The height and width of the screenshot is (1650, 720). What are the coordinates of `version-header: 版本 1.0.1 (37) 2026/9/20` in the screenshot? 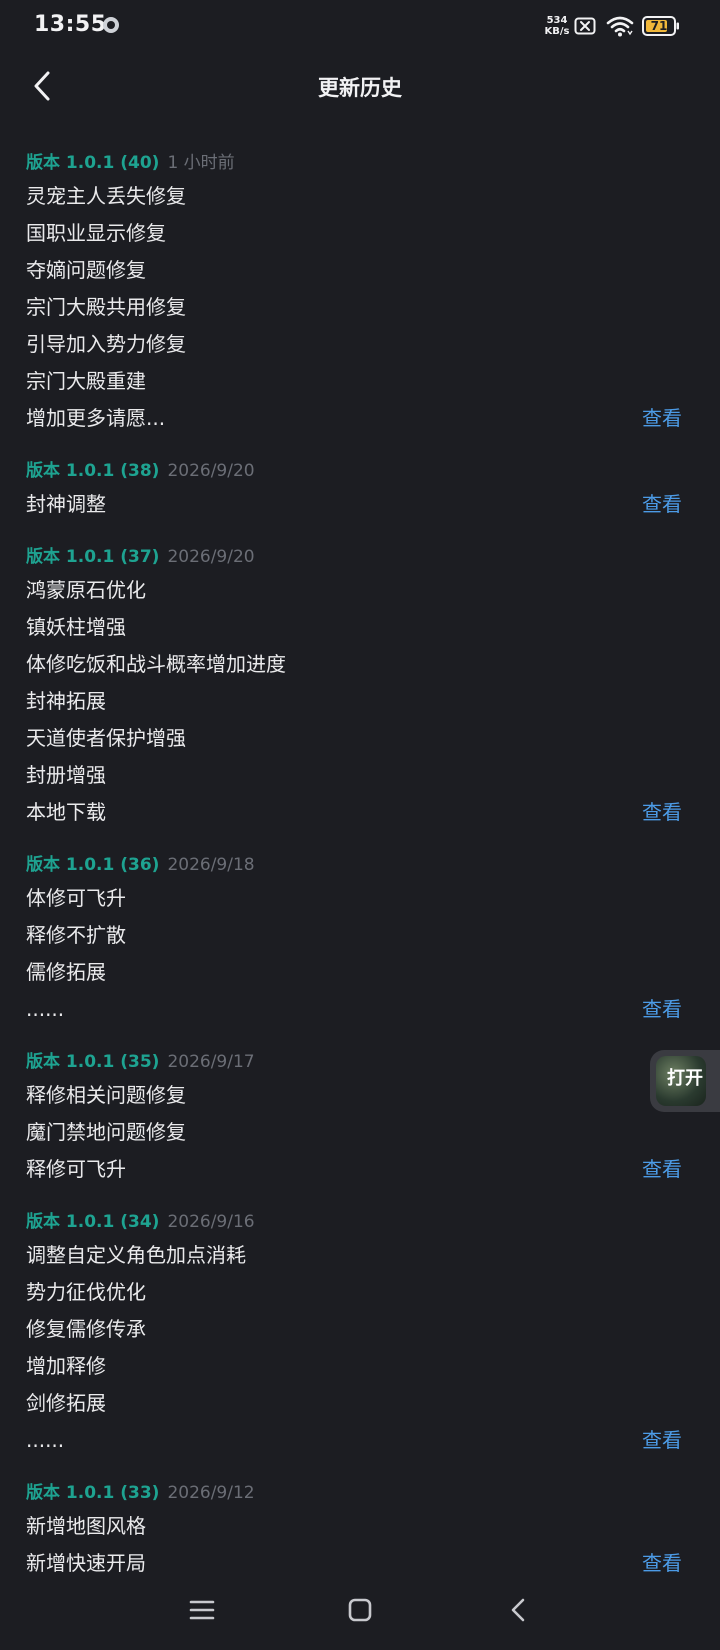 It's located at (354, 557).